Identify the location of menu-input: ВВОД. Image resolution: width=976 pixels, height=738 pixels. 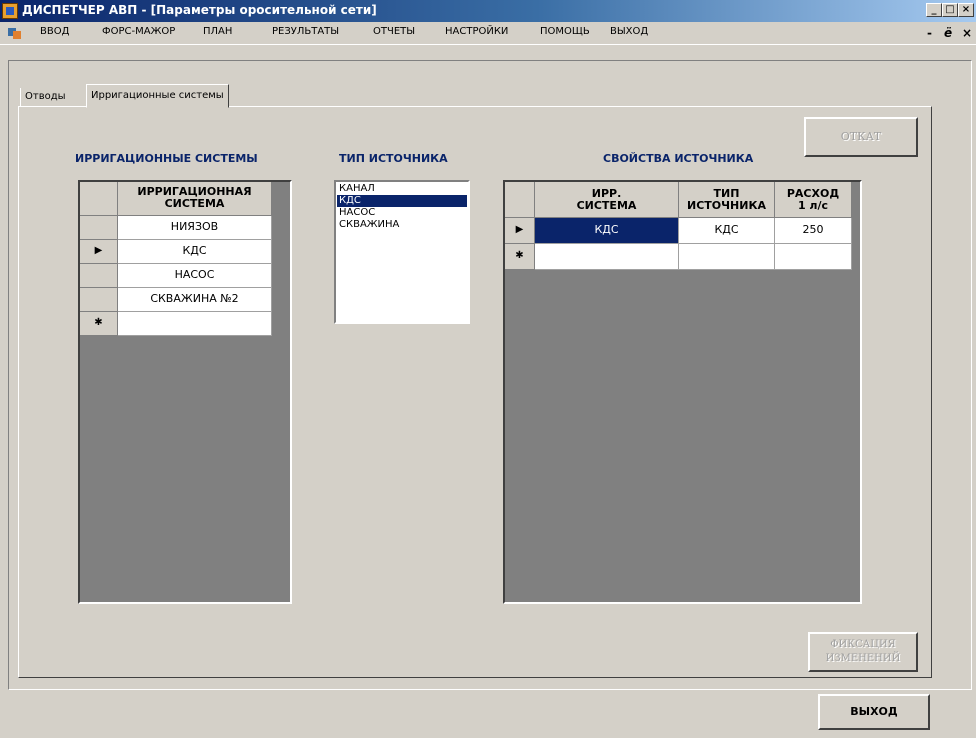
(54, 31).